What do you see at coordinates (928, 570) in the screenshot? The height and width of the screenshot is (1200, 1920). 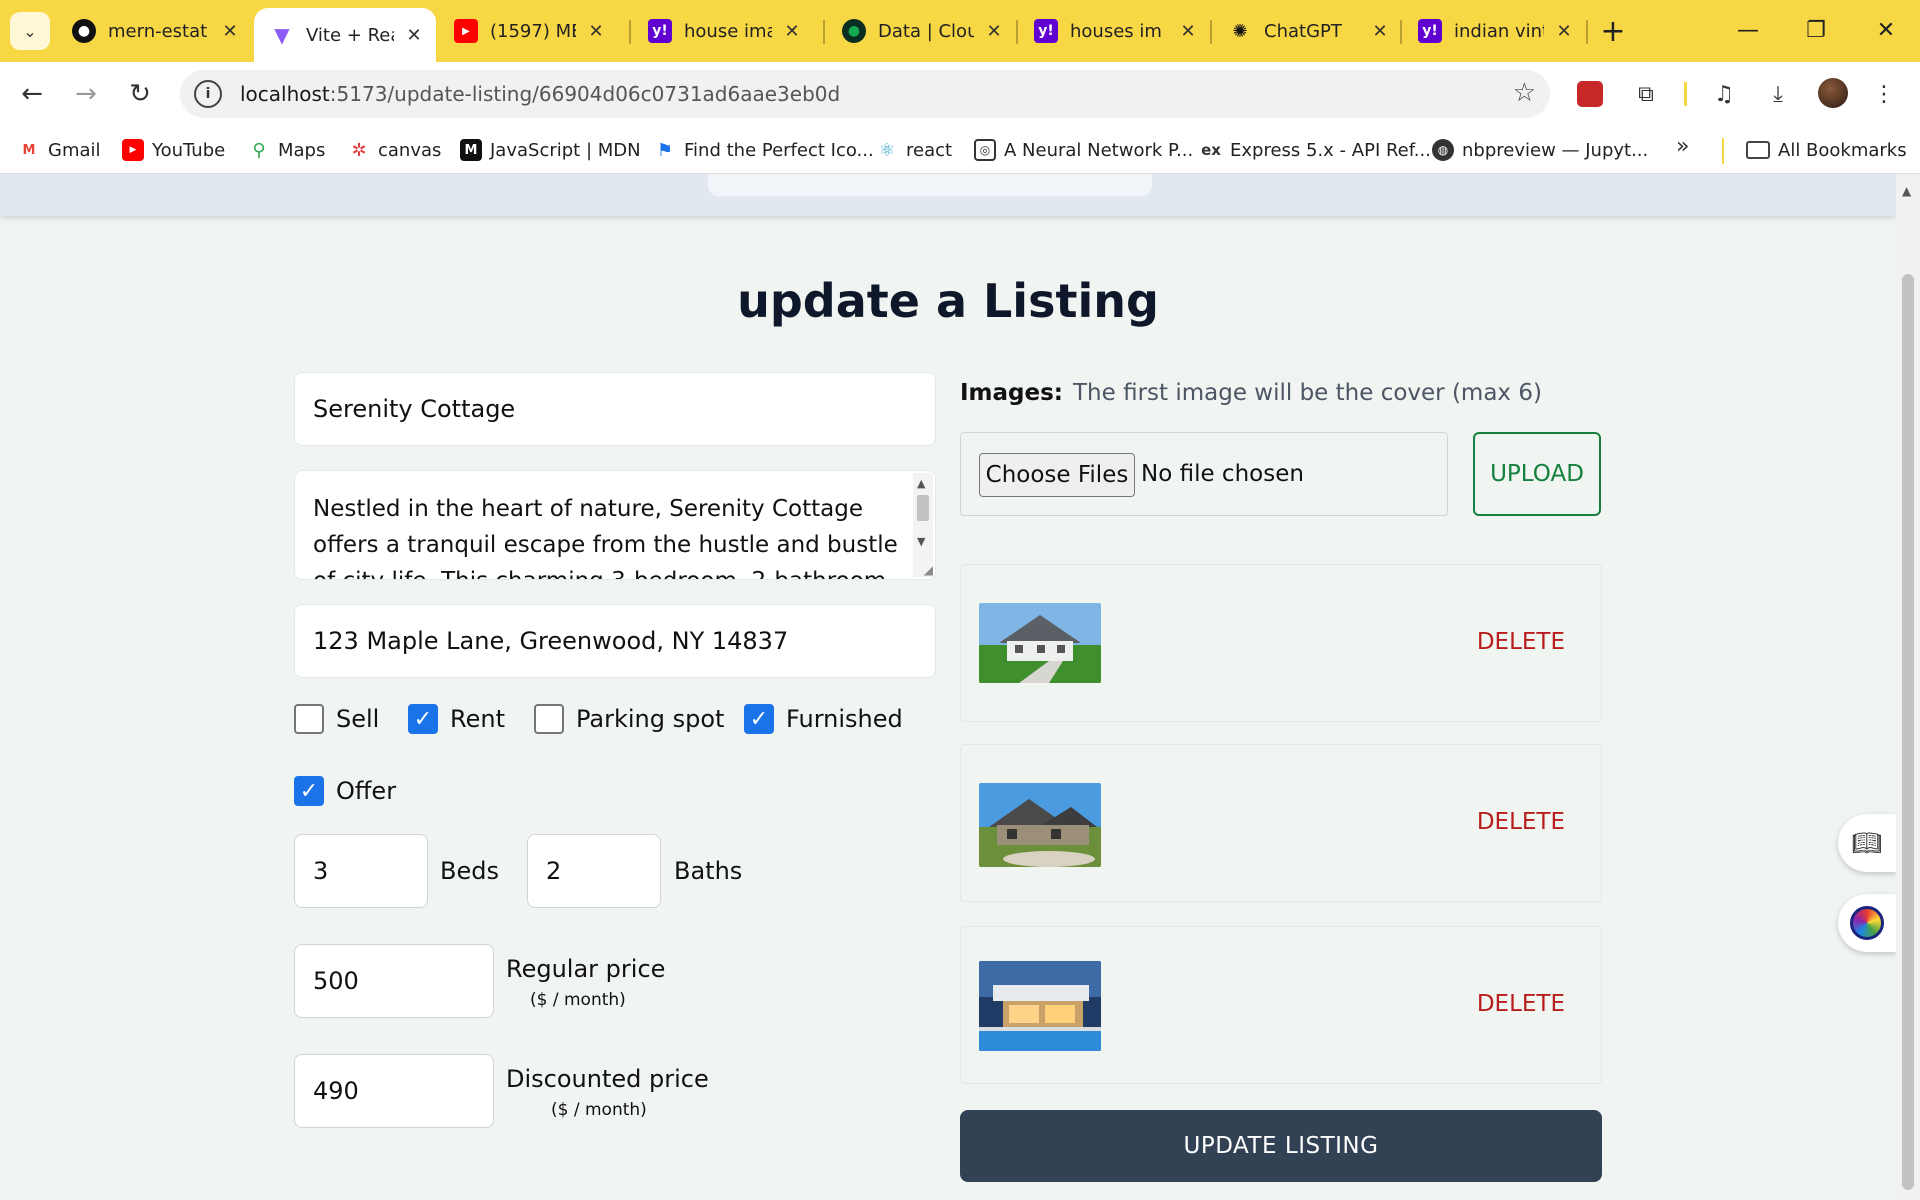 I see `resize-handle-icon: ◢` at bounding box center [928, 570].